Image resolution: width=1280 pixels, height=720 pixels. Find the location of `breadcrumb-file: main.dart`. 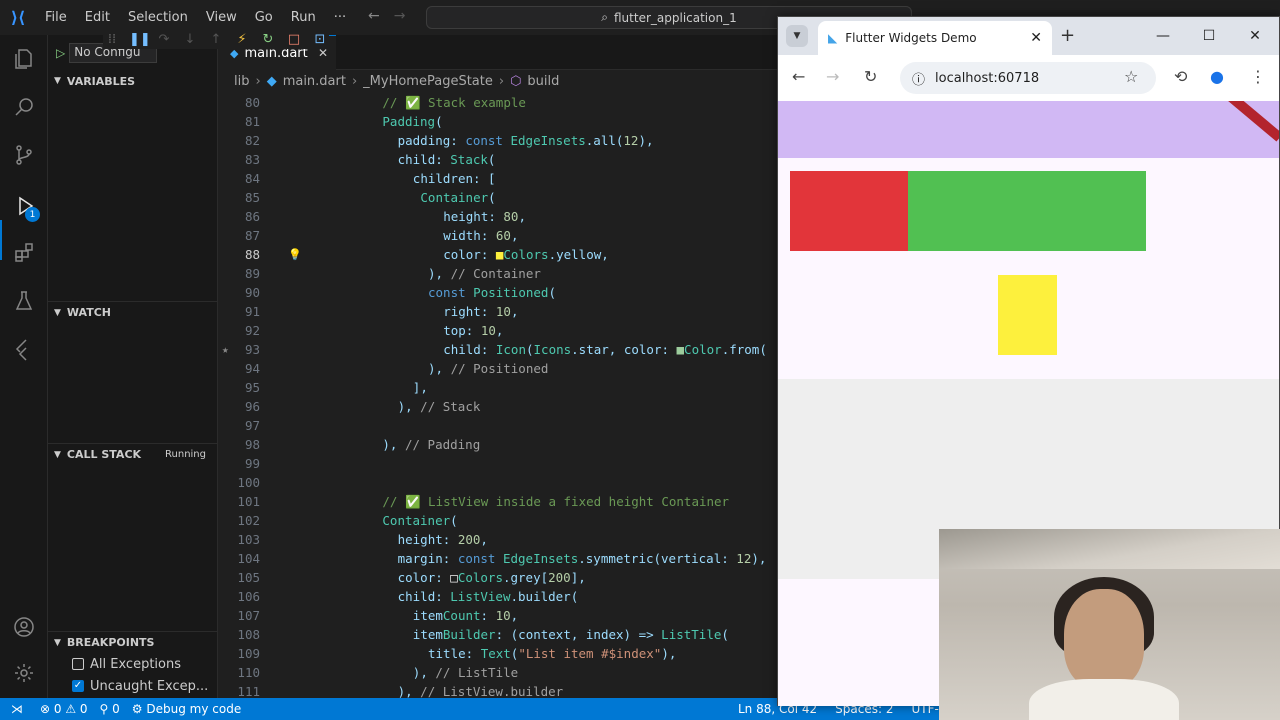

breadcrumb-file: main.dart is located at coordinates (314, 81).